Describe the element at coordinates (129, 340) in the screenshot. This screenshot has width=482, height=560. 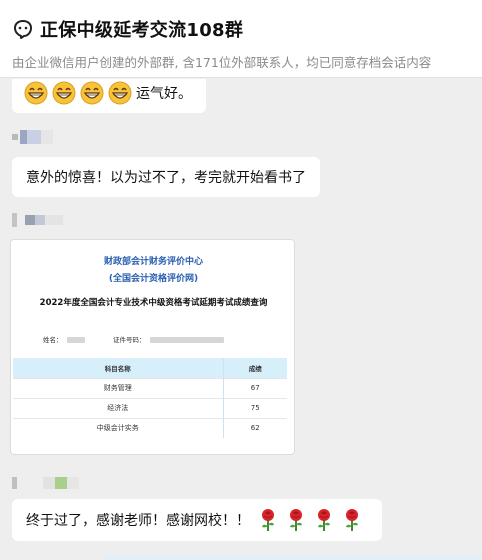
I see `id-label: 证件号码：` at that location.